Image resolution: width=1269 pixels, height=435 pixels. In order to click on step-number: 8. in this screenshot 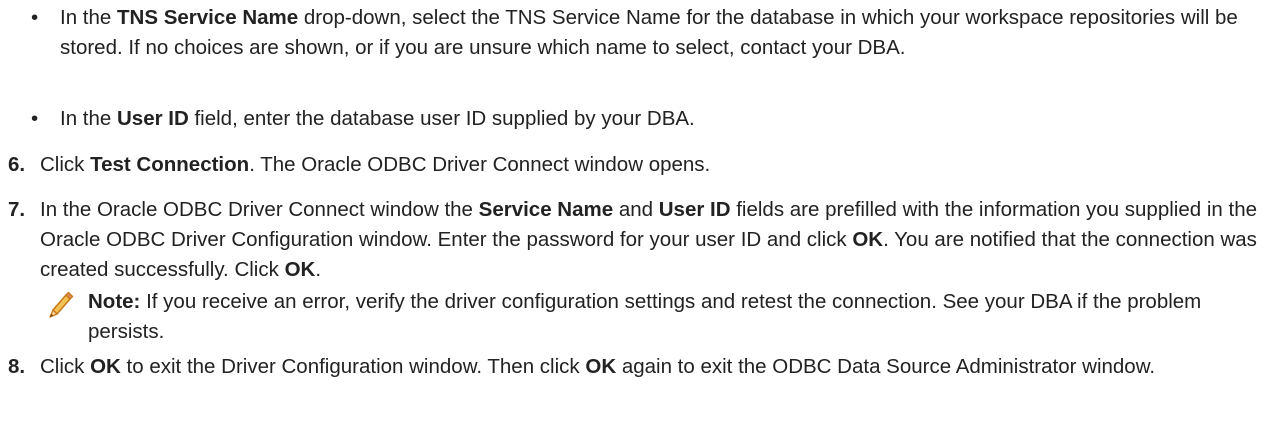, I will do `click(17, 366)`.